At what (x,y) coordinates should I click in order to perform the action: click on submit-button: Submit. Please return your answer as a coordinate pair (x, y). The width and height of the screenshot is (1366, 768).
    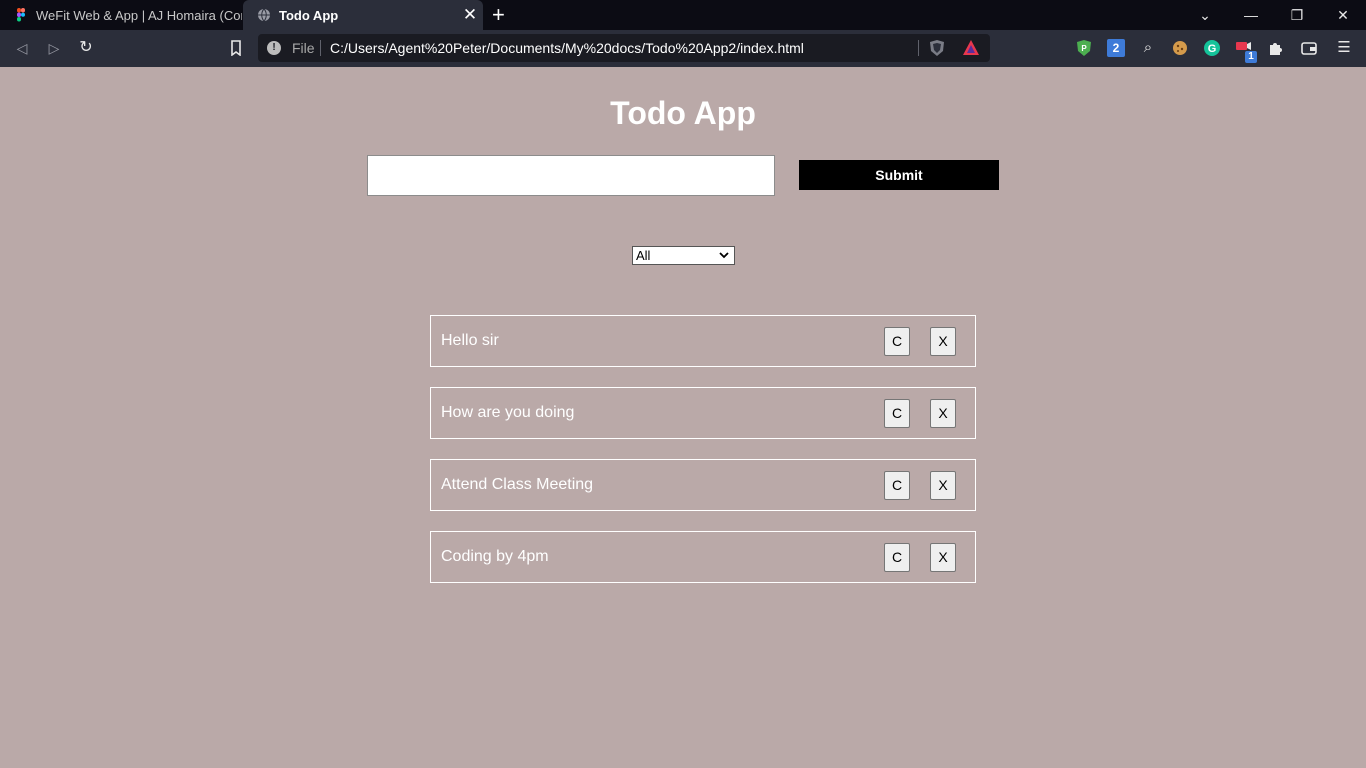
    Looking at the image, I should click on (899, 175).